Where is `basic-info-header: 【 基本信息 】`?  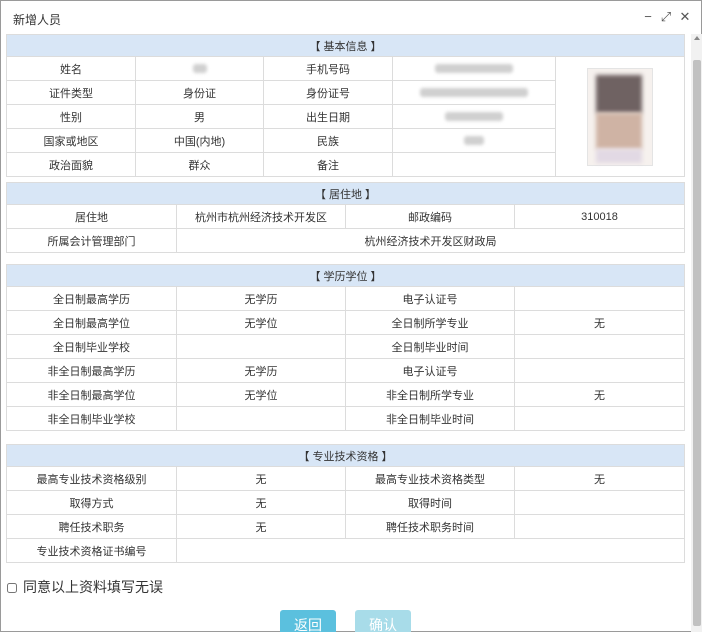
basic-info-header: 【 基本信息 】 is located at coordinates (345, 45).